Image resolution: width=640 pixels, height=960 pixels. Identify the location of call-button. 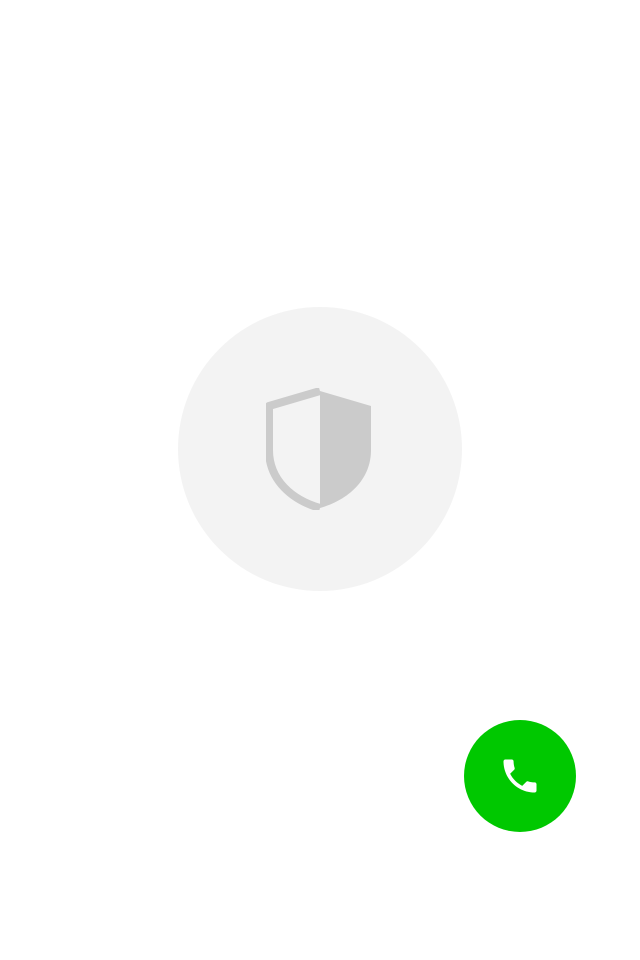
(520, 776).